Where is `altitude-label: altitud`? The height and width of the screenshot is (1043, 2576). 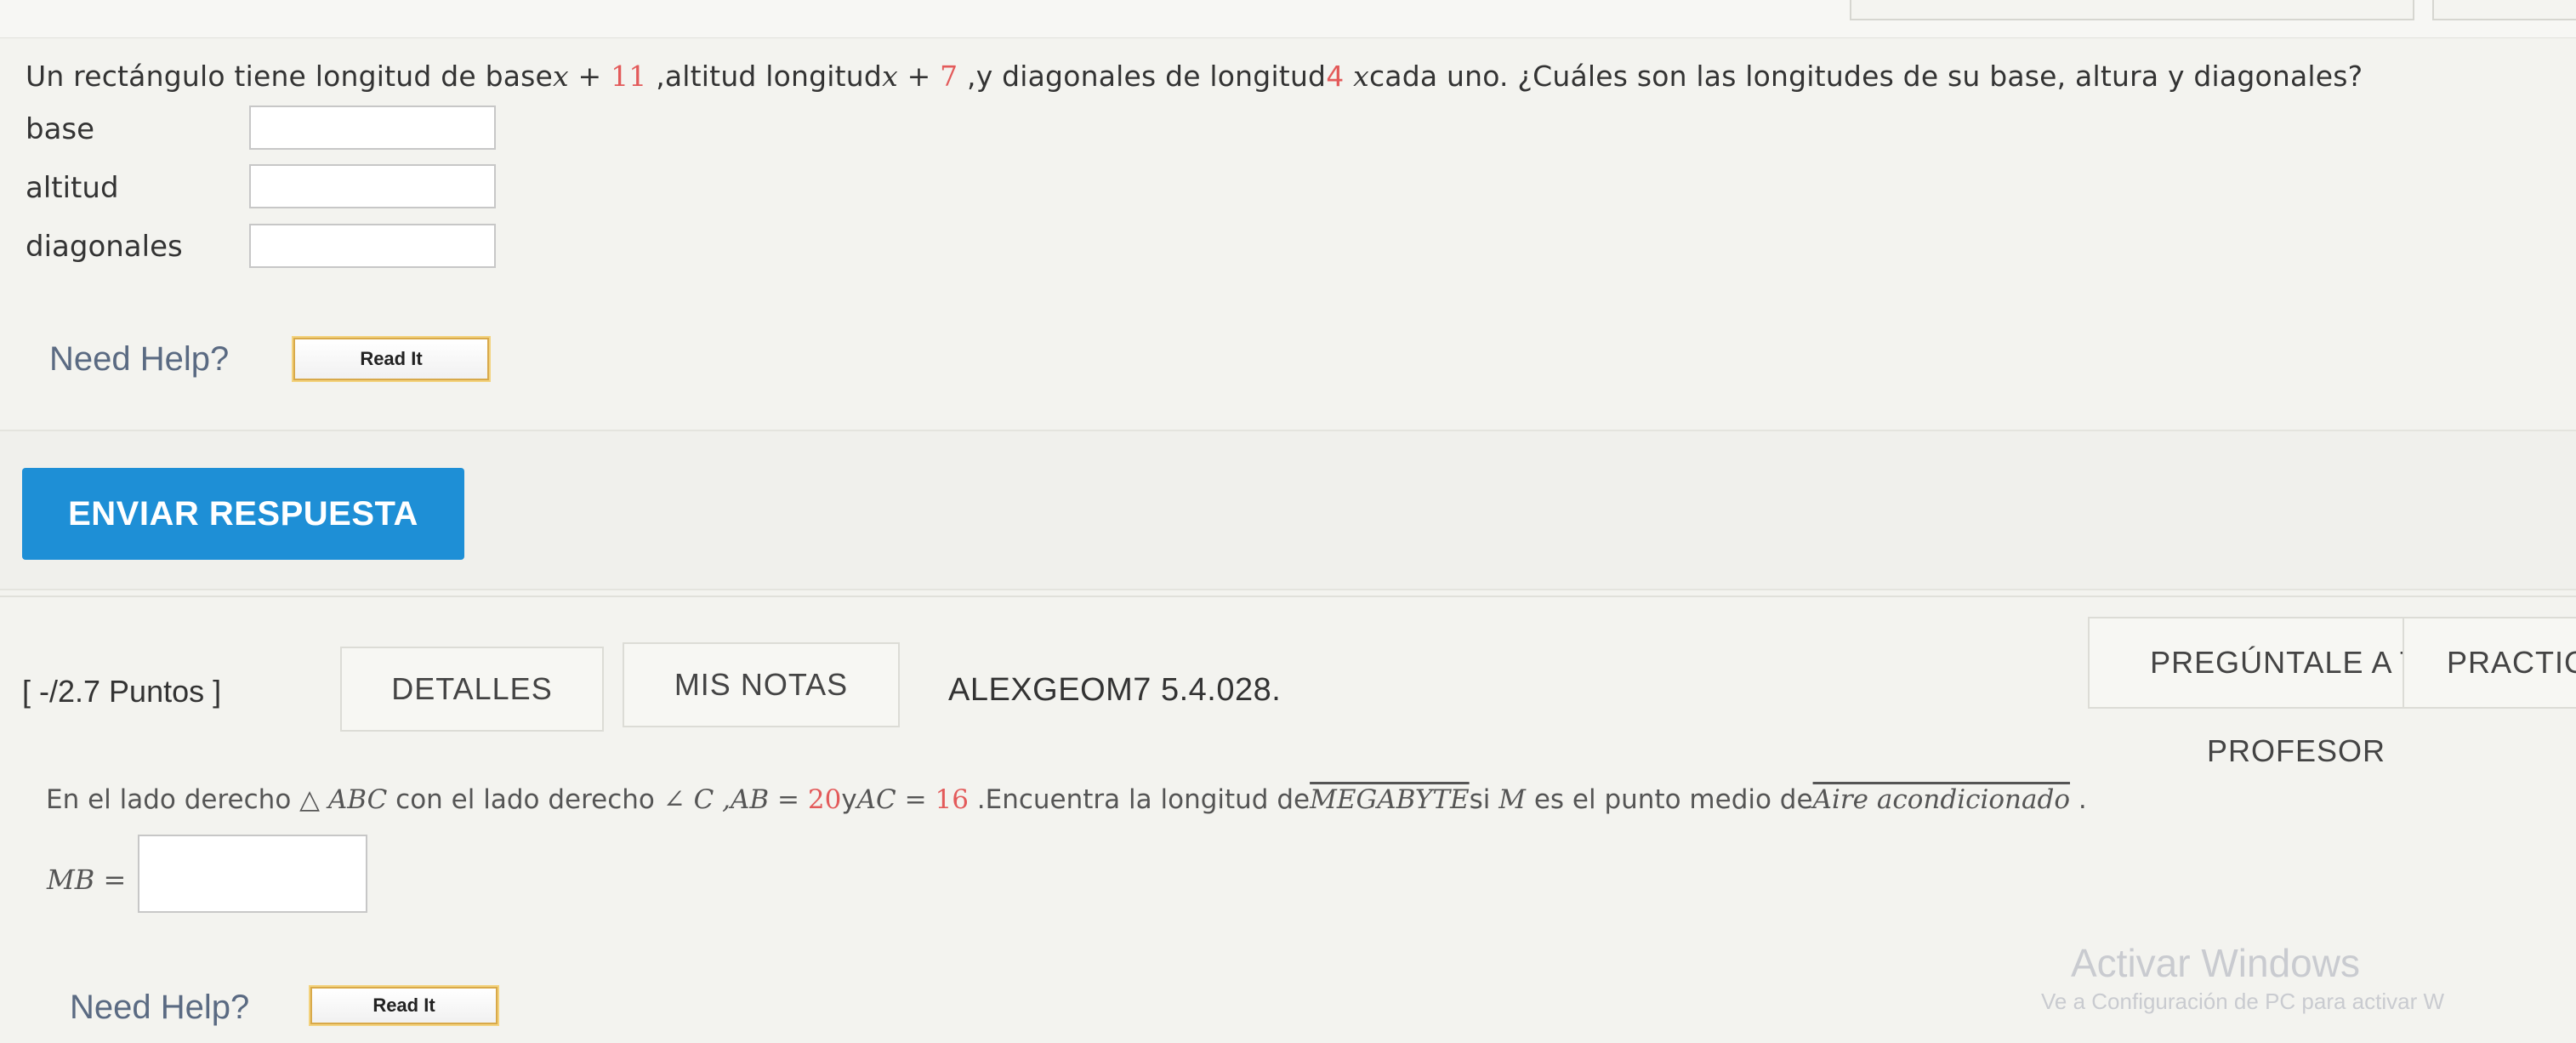 altitude-label: altitud is located at coordinates (72, 188).